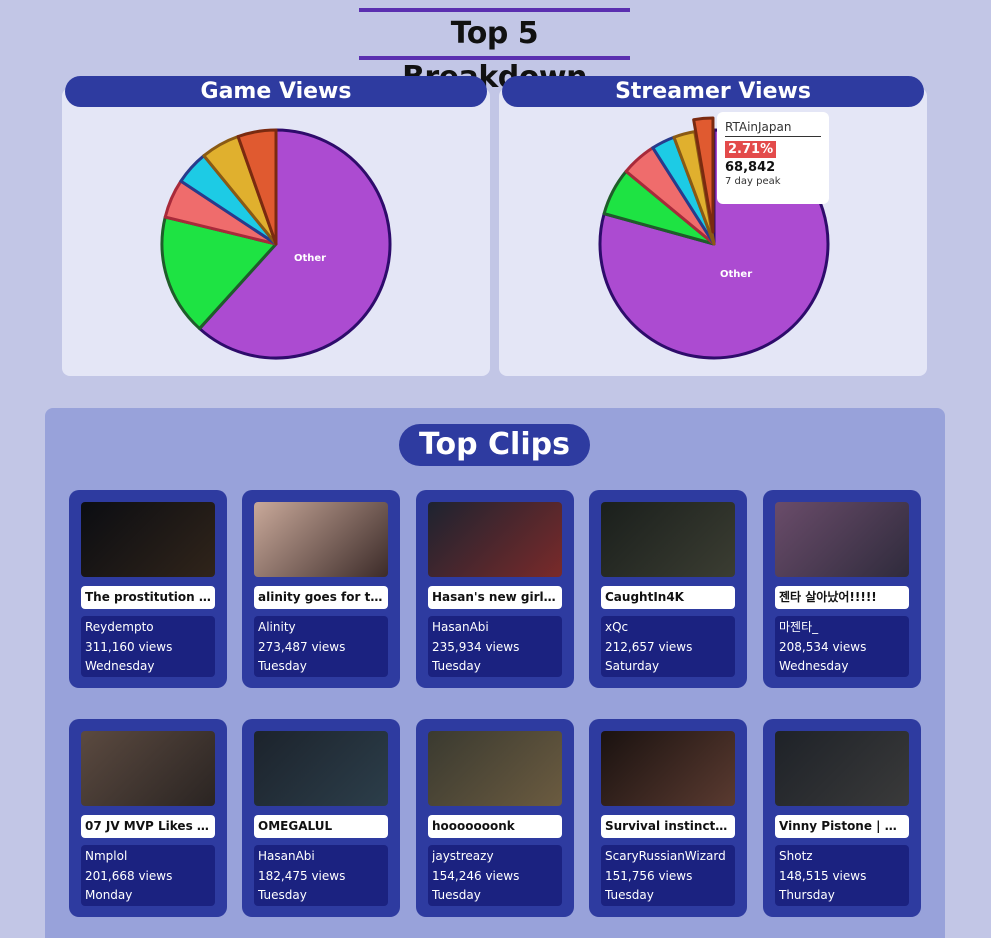 This screenshot has width=991, height=938. Describe the element at coordinates (106, 856) in the screenshot. I see `clip-streamer: Nmplol` at that location.